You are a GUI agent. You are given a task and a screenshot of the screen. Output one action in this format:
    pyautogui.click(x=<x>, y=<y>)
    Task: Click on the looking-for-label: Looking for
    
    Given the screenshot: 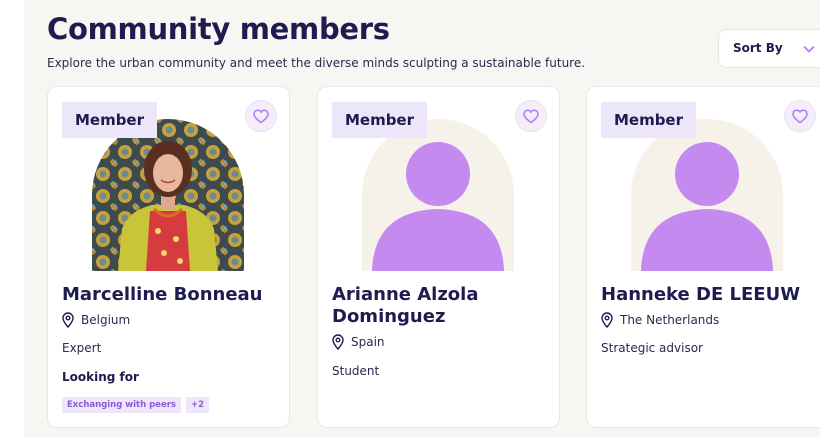 What is the action you would take?
    pyautogui.click(x=100, y=377)
    